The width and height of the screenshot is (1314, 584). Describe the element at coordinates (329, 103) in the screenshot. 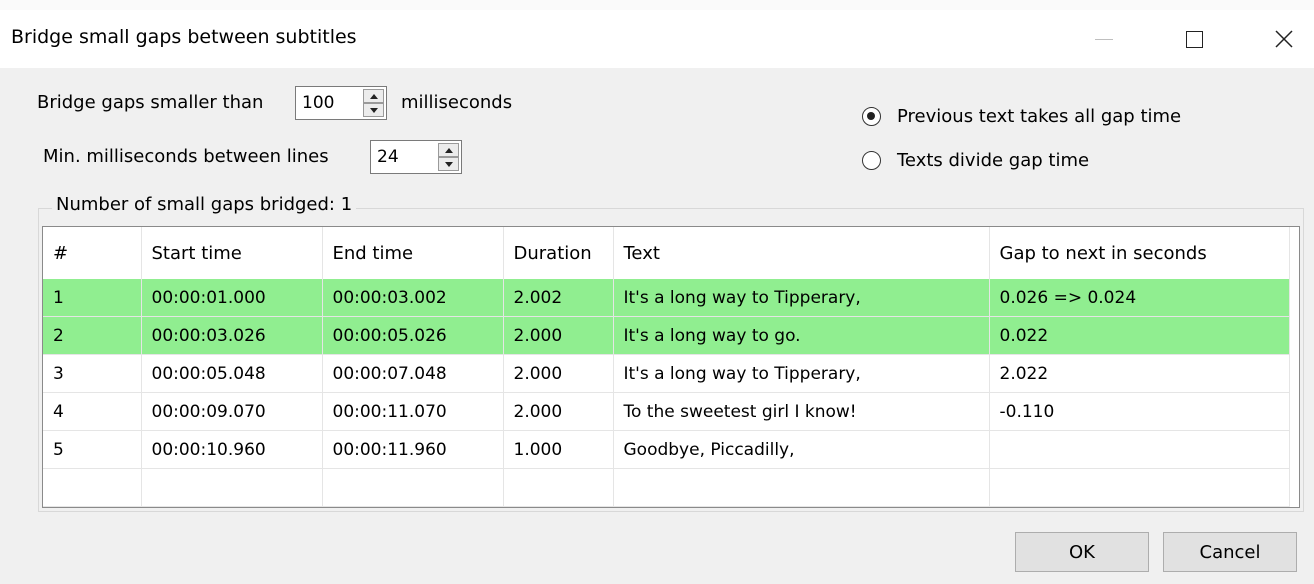

I see `bridge-gaps-input` at that location.